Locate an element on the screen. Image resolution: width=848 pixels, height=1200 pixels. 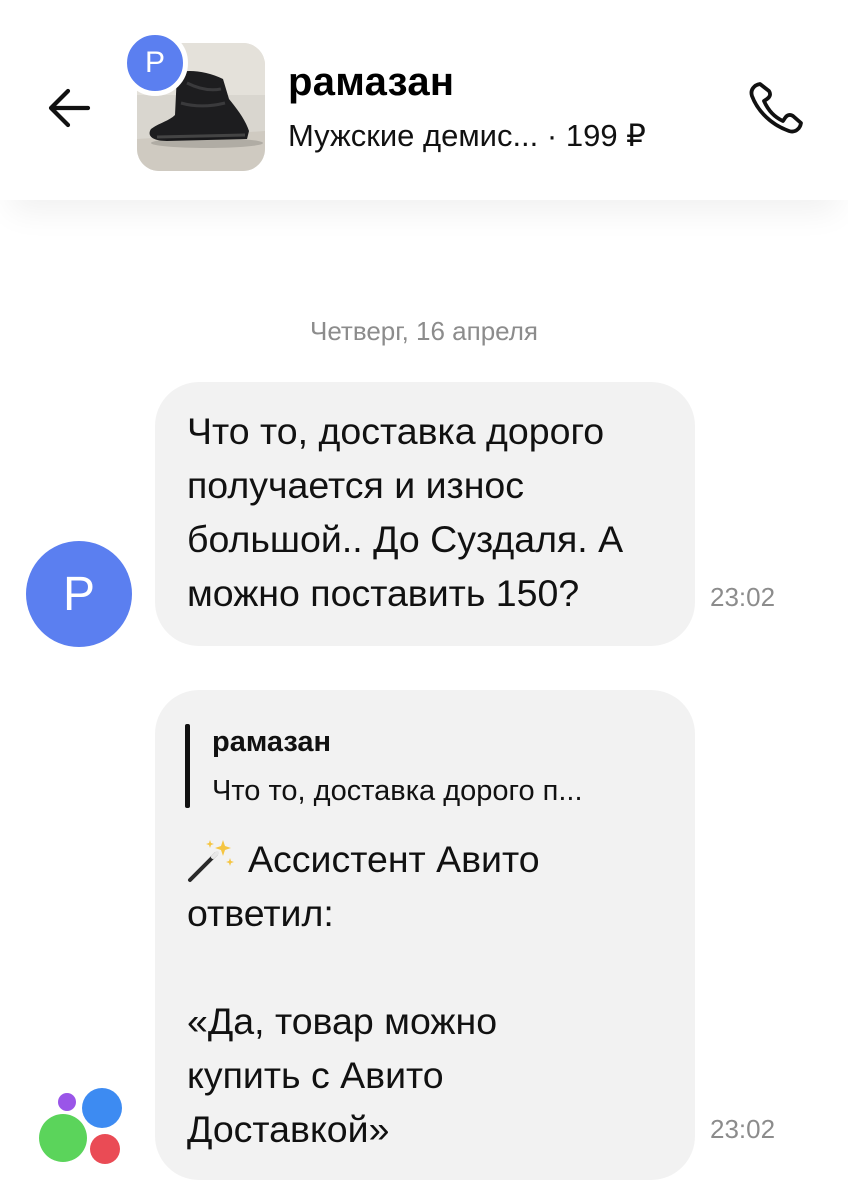
call-button is located at coordinates (774, 107).